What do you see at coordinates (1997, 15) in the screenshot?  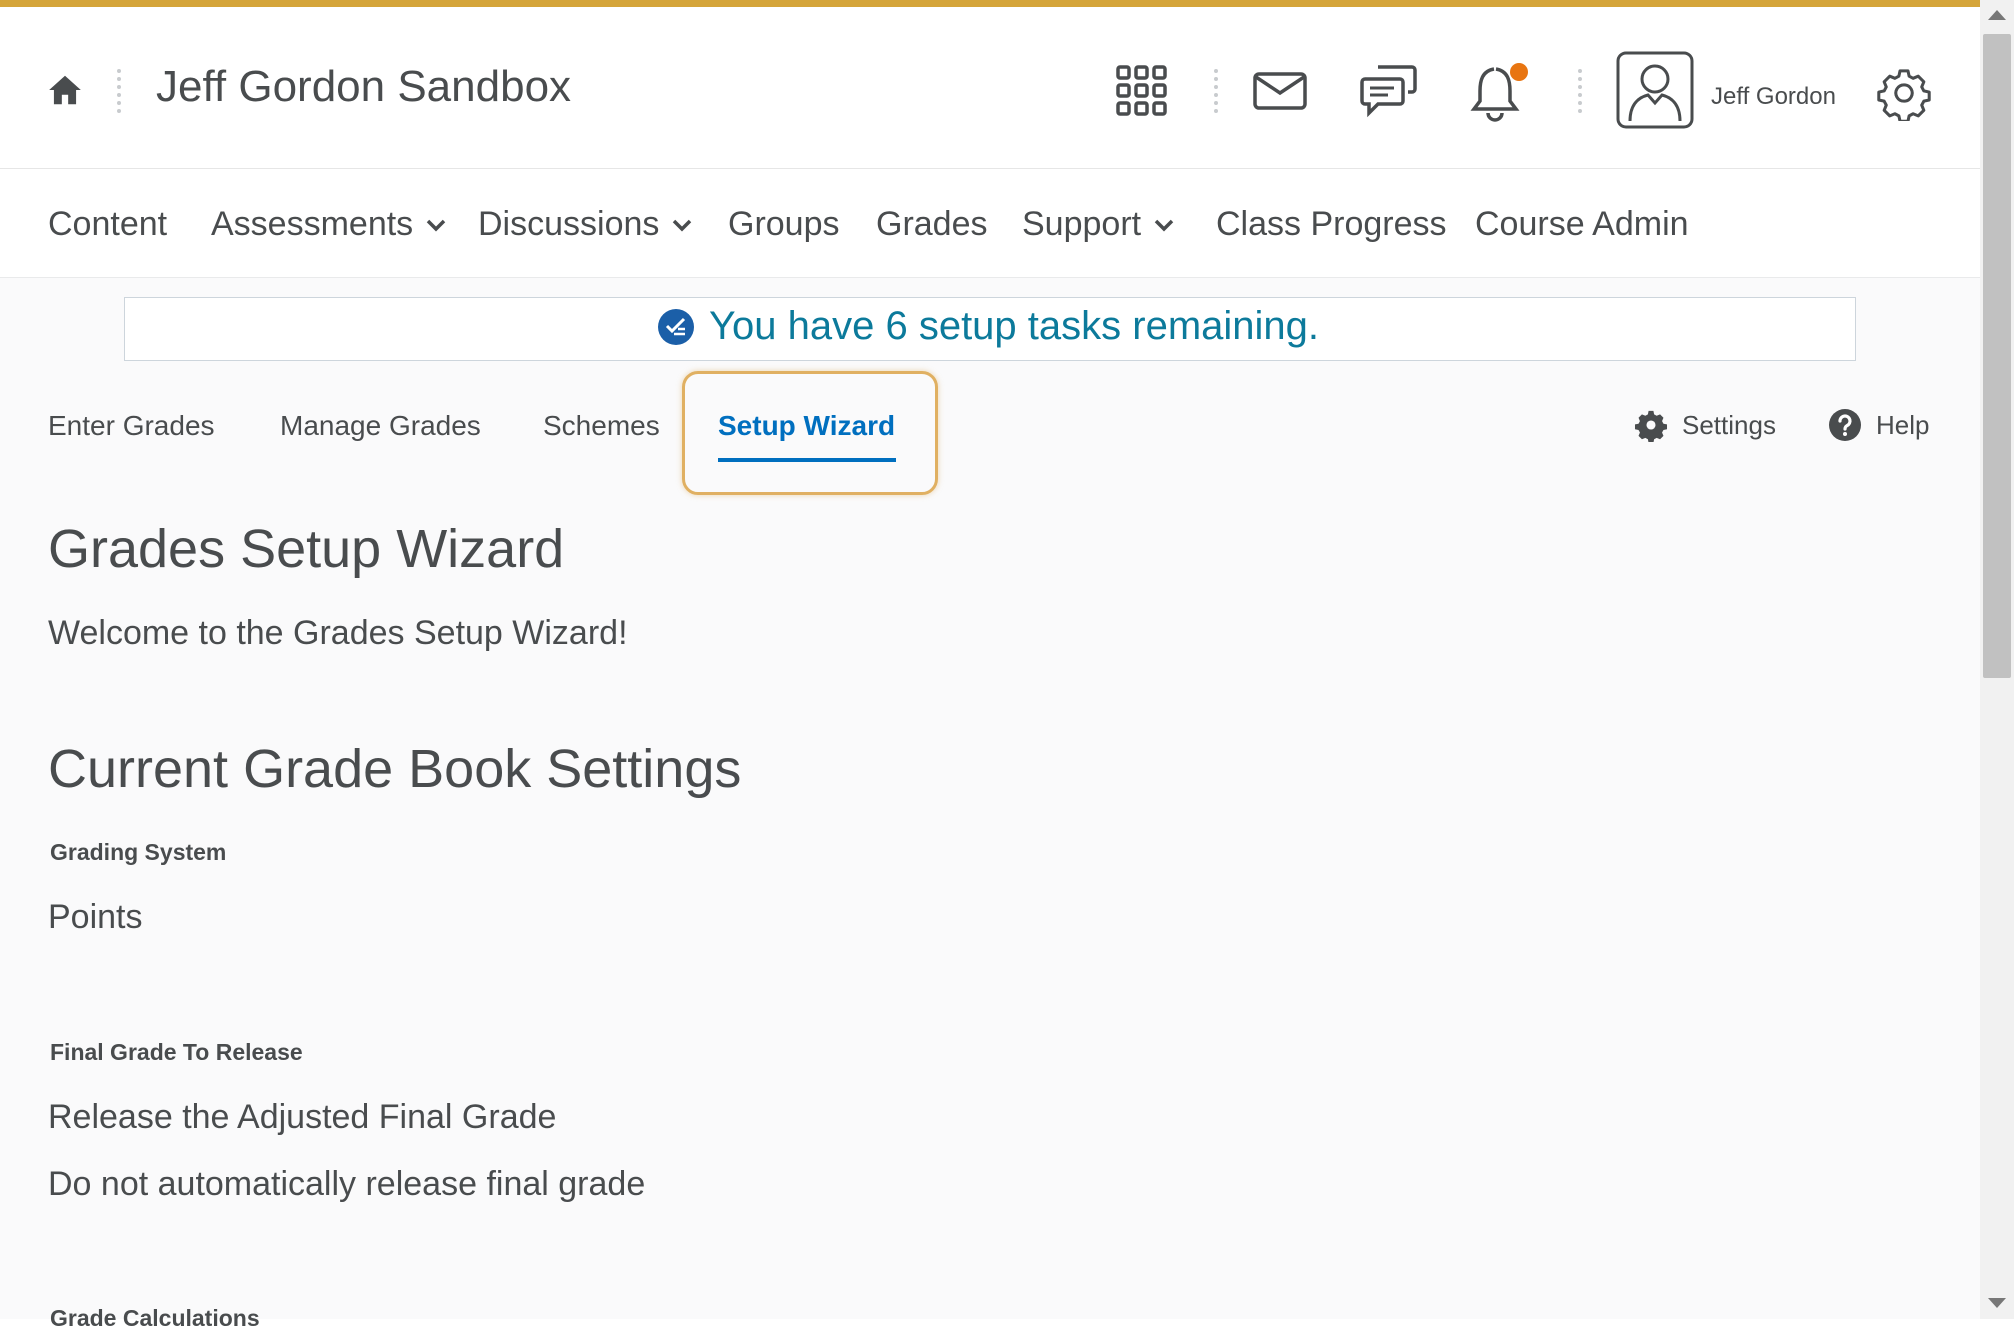 I see `scroll-up-arrow` at bounding box center [1997, 15].